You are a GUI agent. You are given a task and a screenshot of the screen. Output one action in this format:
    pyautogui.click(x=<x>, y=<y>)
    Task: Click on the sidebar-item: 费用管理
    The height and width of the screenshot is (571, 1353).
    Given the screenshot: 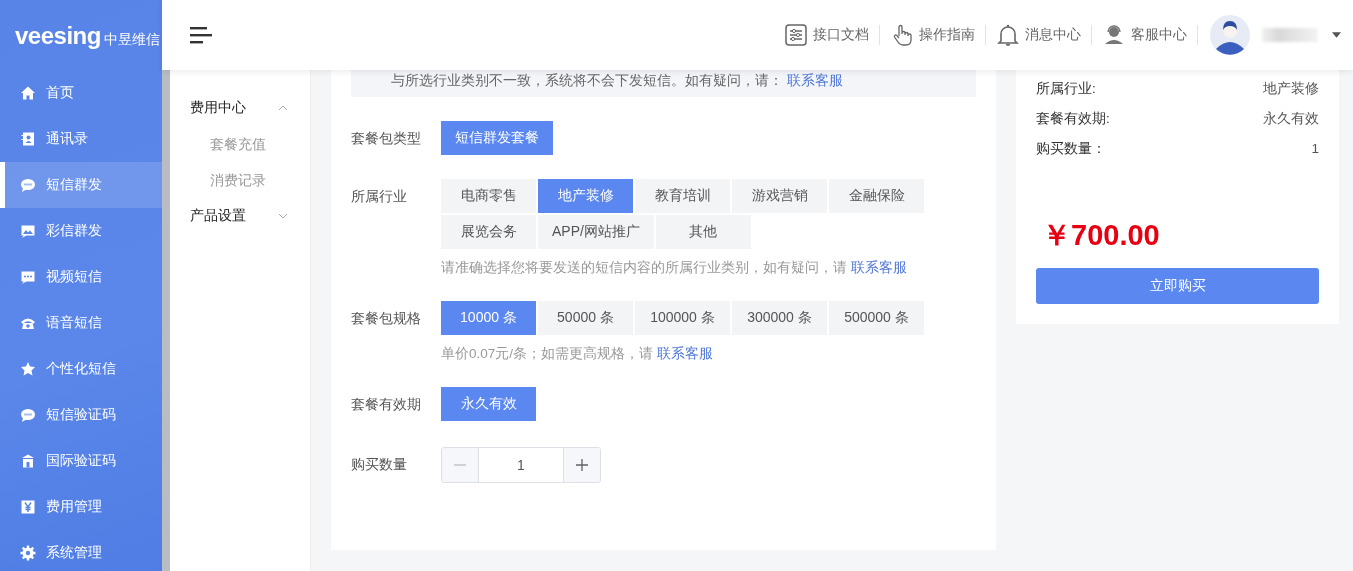 What is the action you would take?
    pyautogui.click(x=81, y=507)
    